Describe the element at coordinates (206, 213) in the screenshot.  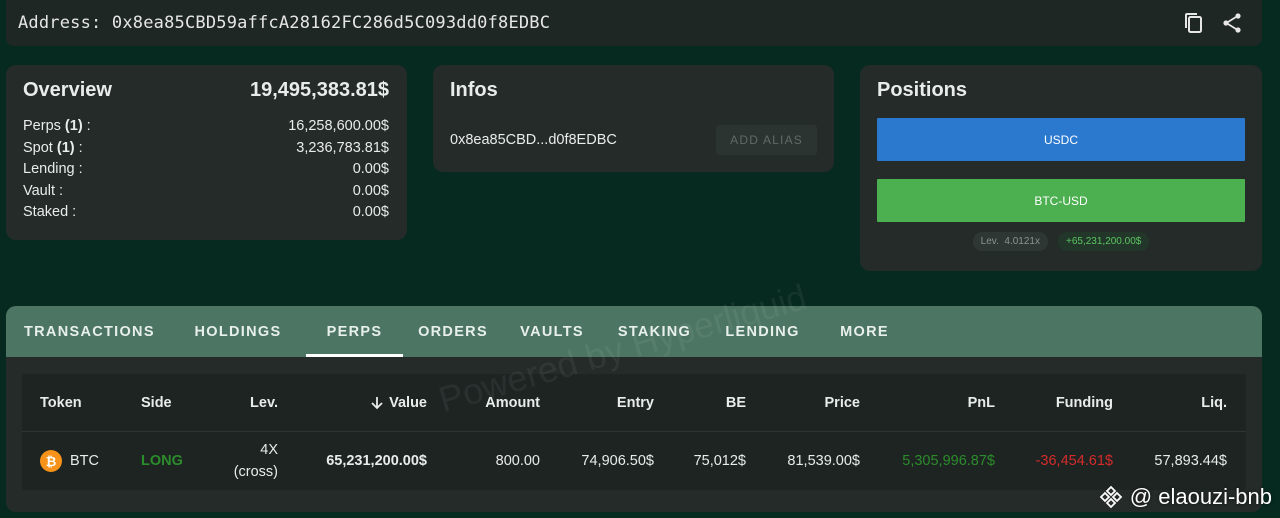
I see `overview-row-staked: Staked : 0.00$` at that location.